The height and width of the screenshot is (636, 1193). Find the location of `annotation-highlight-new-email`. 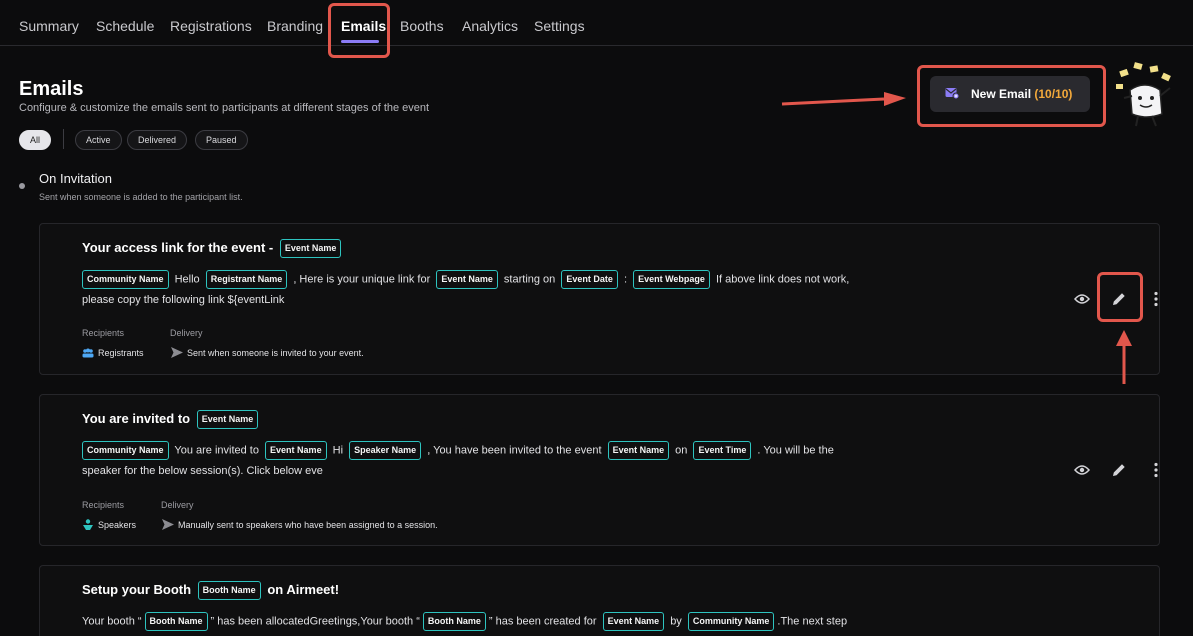

annotation-highlight-new-email is located at coordinates (1011, 96).